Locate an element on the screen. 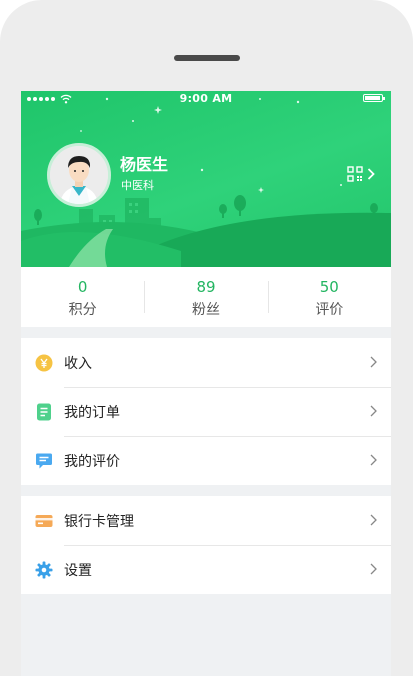 The image size is (413, 676). bank-card-icon is located at coordinates (44, 521).